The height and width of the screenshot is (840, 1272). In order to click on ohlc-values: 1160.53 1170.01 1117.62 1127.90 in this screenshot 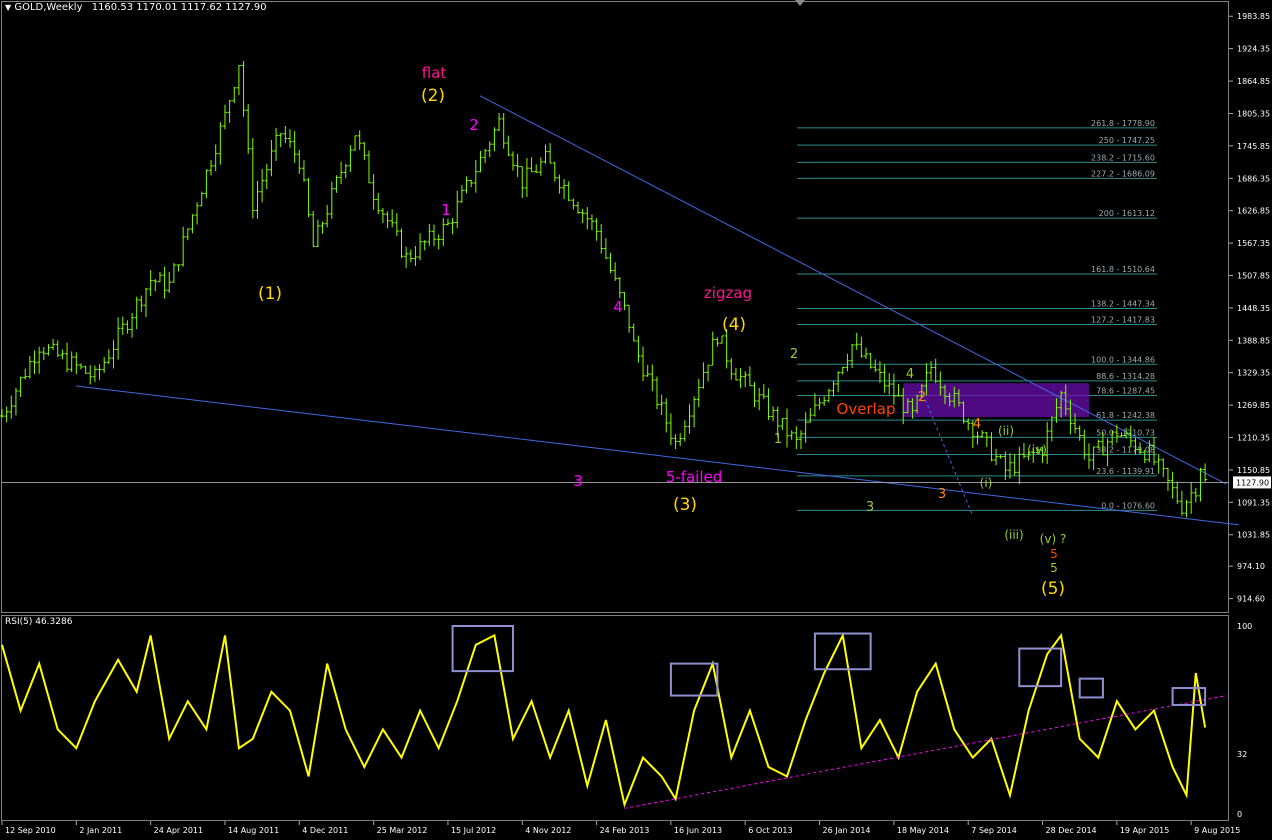, I will do `click(179, 7)`.